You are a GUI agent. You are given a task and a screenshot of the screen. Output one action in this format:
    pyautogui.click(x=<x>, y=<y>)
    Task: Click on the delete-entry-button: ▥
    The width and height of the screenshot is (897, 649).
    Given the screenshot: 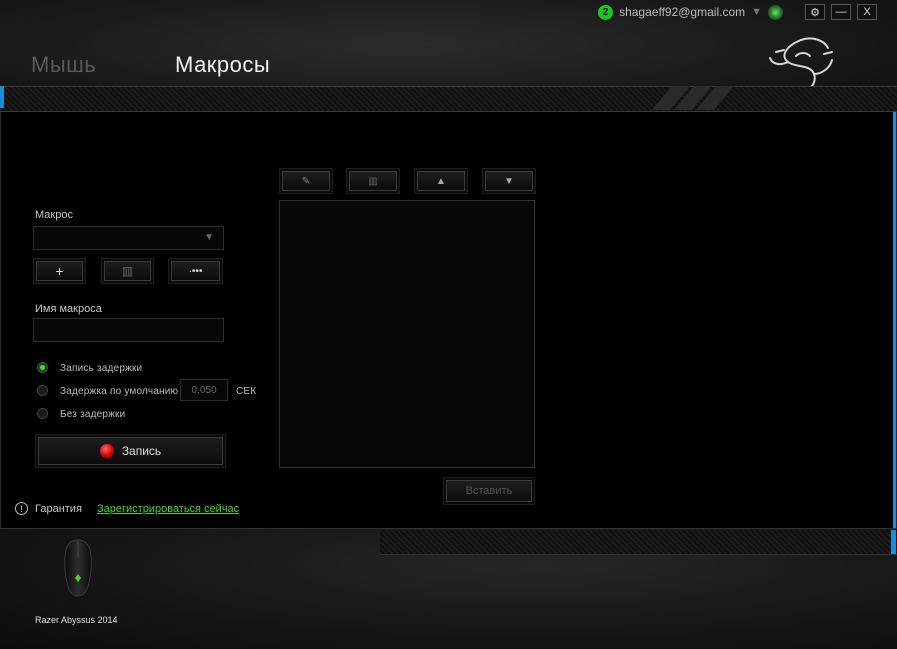 What is the action you would take?
    pyautogui.click(x=373, y=181)
    